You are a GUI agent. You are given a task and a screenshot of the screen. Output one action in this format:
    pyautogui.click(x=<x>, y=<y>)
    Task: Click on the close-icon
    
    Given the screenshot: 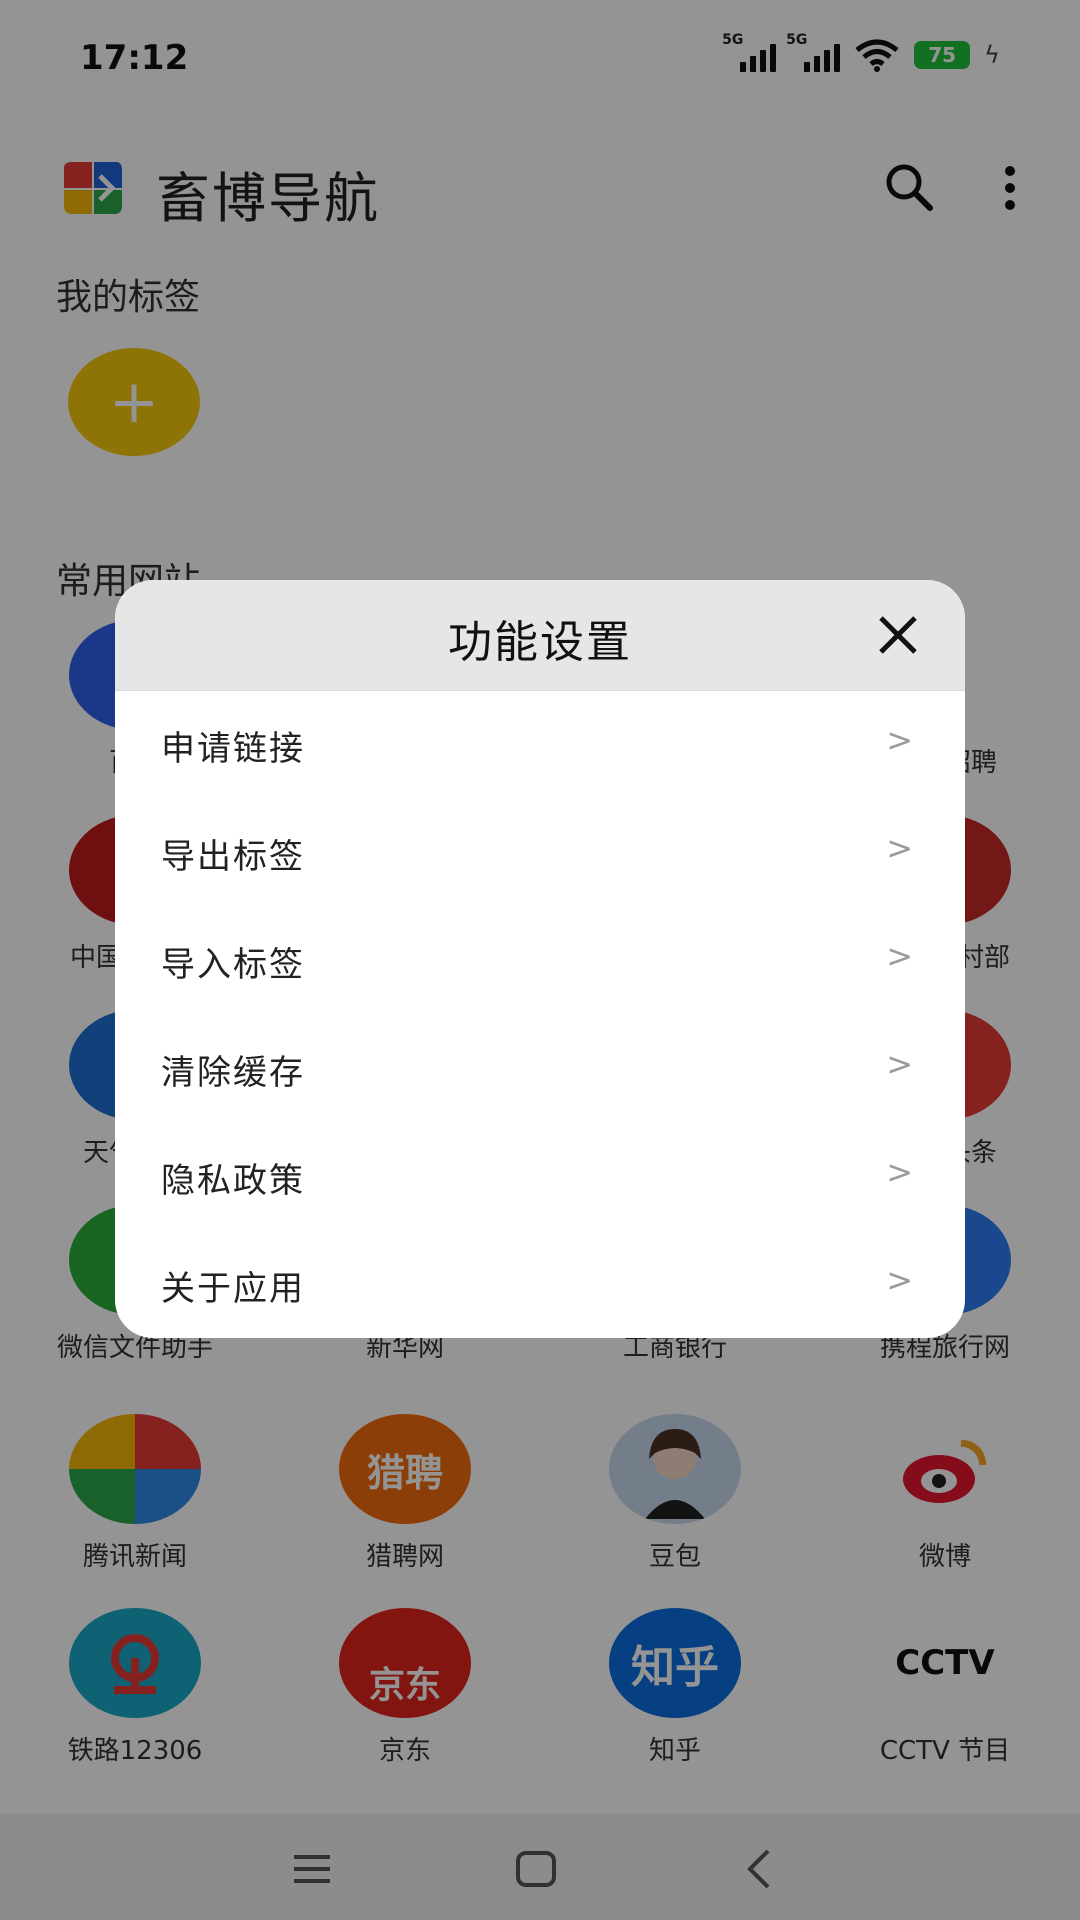 What is the action you would take?
    pyautogui.click(x=898, y=635)
    